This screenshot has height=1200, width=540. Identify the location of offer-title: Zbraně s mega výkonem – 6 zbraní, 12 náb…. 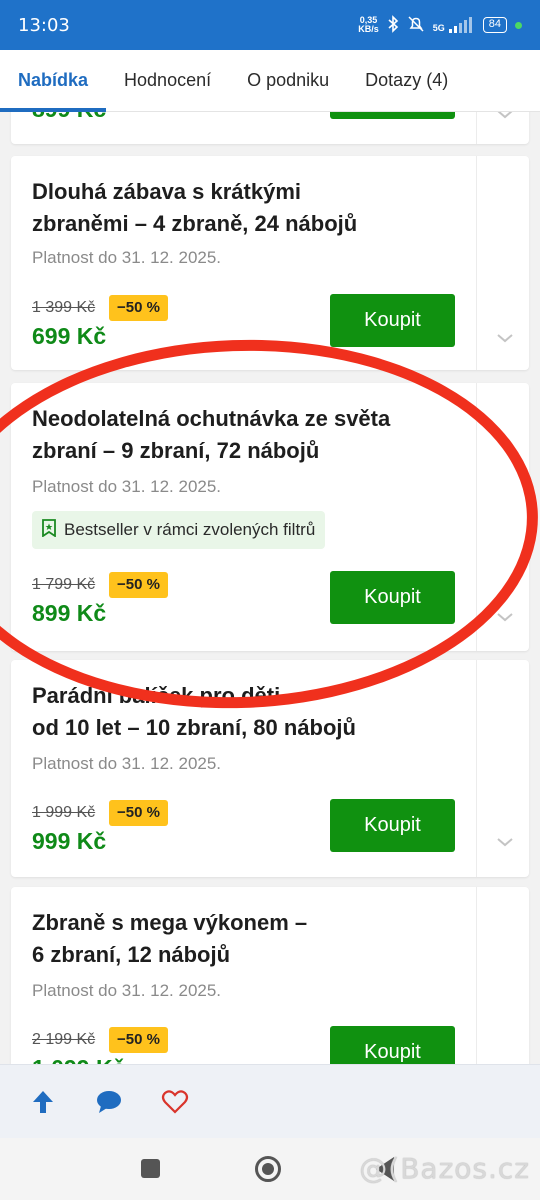
(242, 939).